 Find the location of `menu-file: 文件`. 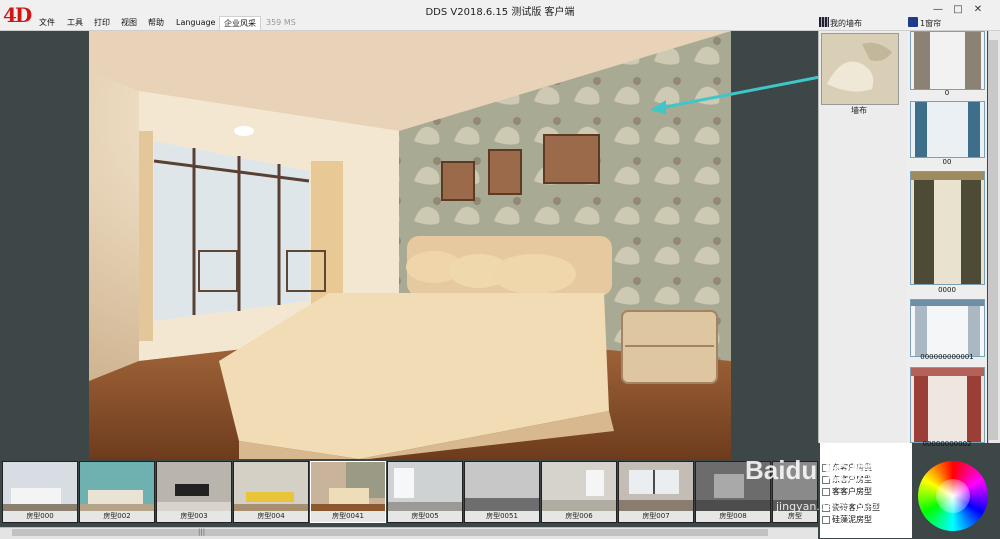

menu-file: 文件 is located at coordinates (47, 22).